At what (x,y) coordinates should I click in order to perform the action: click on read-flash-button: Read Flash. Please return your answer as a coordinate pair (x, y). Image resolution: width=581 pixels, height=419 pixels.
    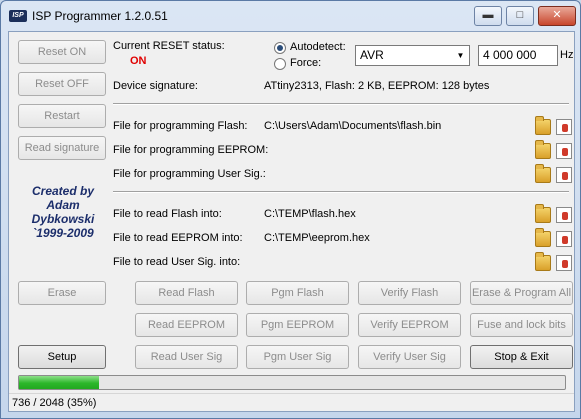
    Looking at the image, I should click on (186, 293).